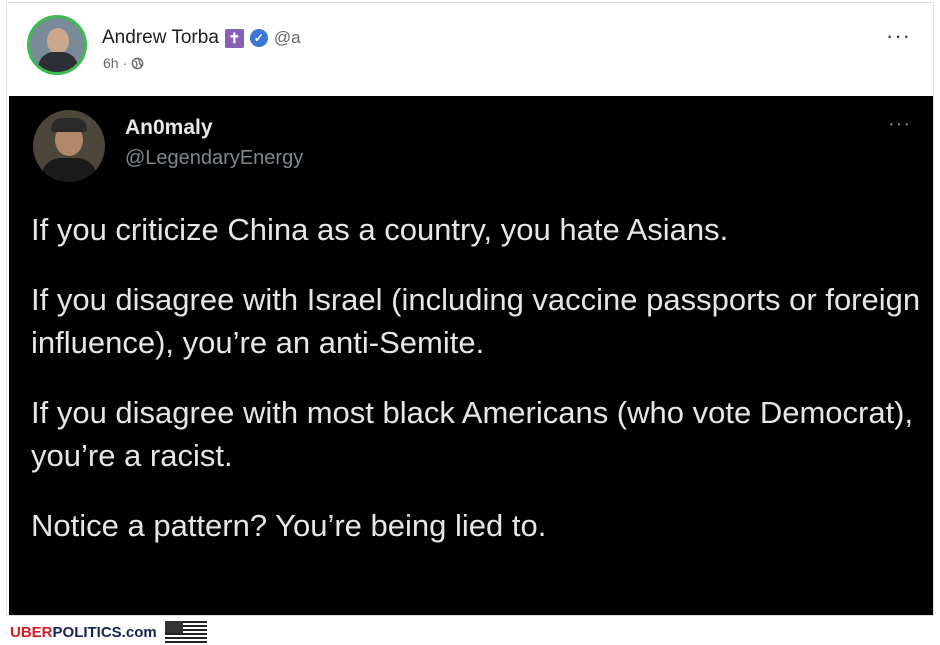 This screenshot has width=940, height=645. I want to click on author-avatar, so click(57, 45).